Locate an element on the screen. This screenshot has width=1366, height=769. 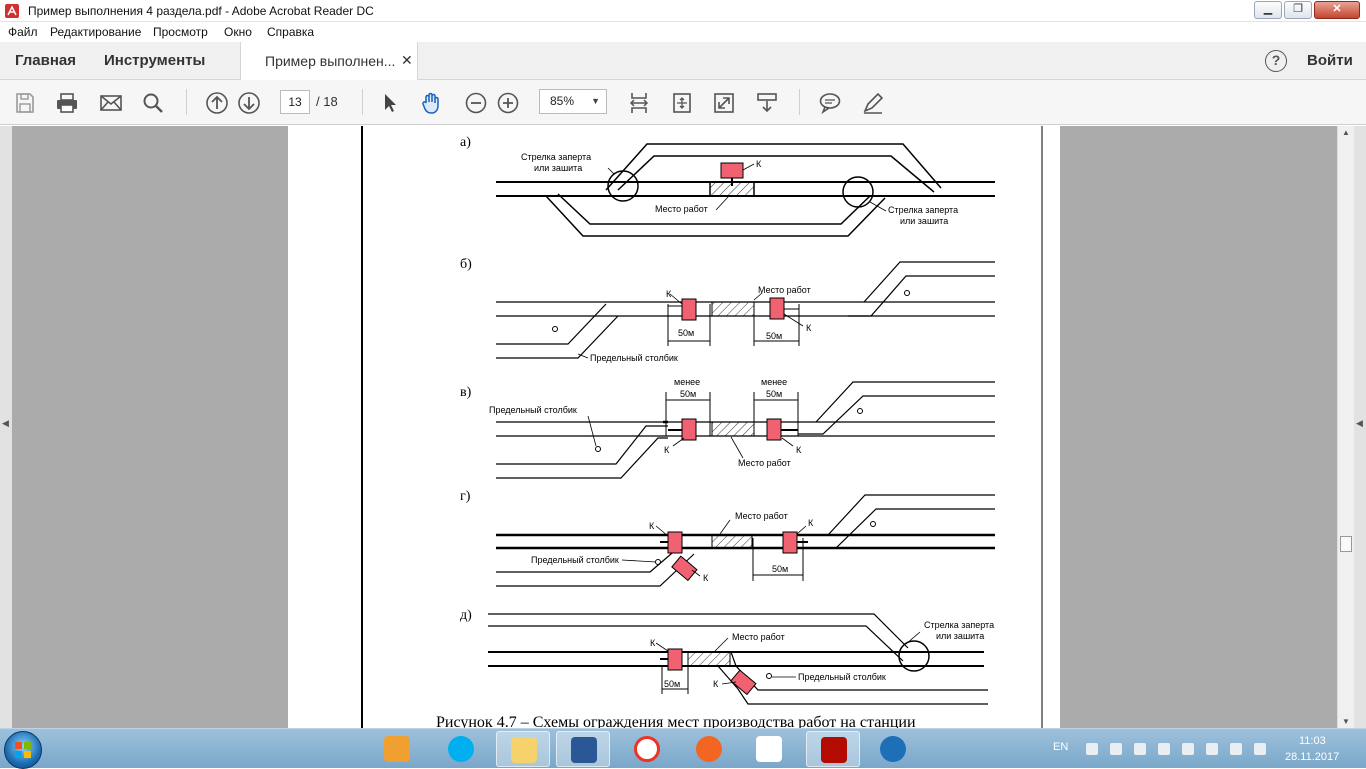
svg-text: г) is located at coordinates (465, 496).